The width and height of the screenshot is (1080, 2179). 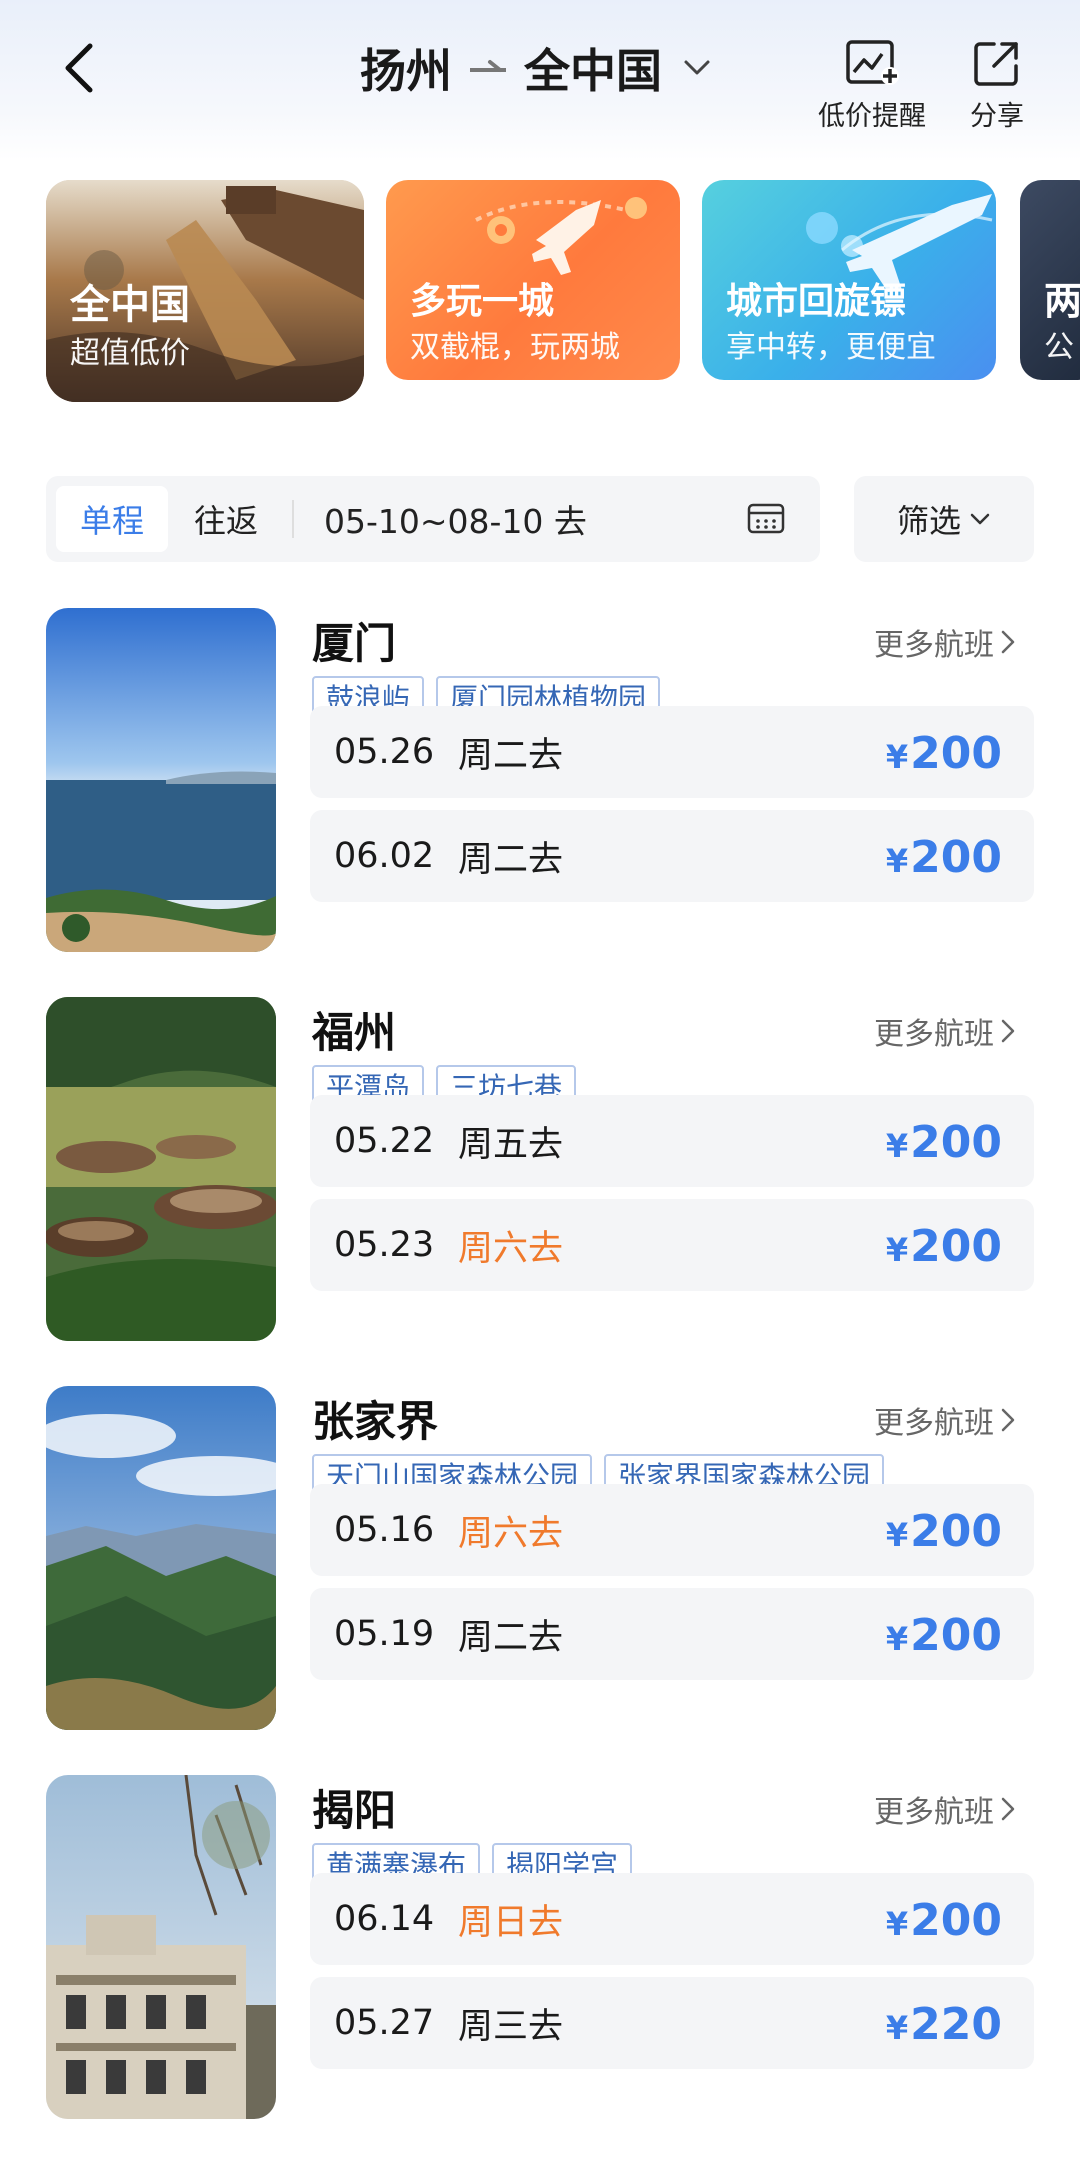 I want to click on banner-title: 全中国, so click(x=130, y=305).